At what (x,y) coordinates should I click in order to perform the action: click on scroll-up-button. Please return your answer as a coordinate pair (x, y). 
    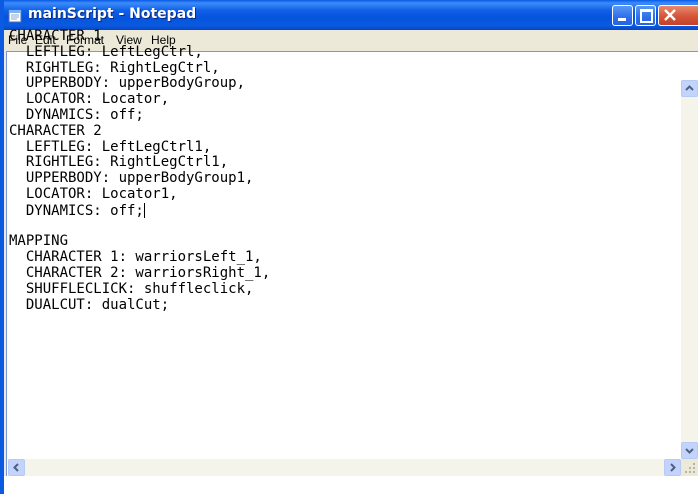
    Looking at the image, I should click on (689, 88).